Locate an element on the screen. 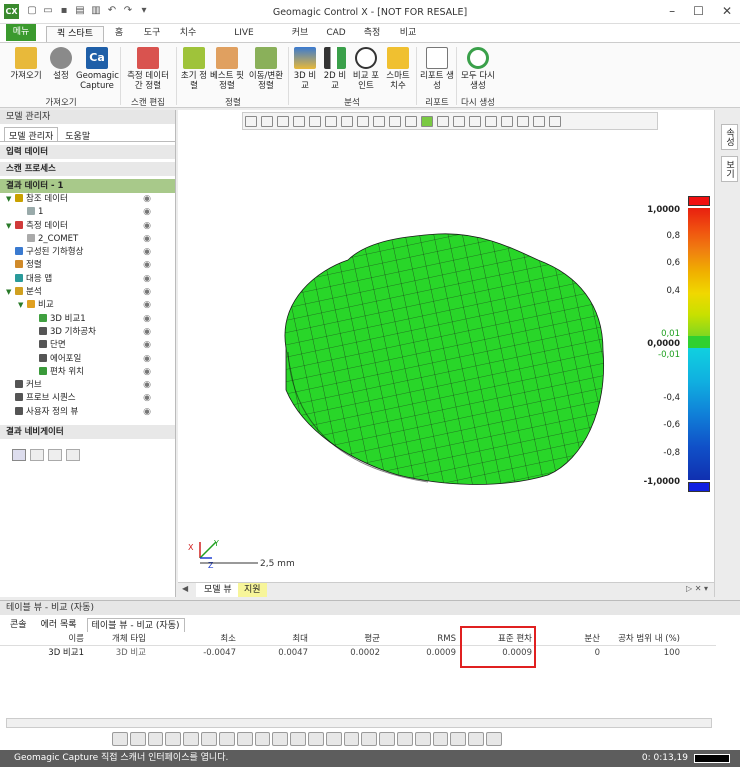  tab-scroll-left-icon: ◀ is located at coordinates (185, 588).